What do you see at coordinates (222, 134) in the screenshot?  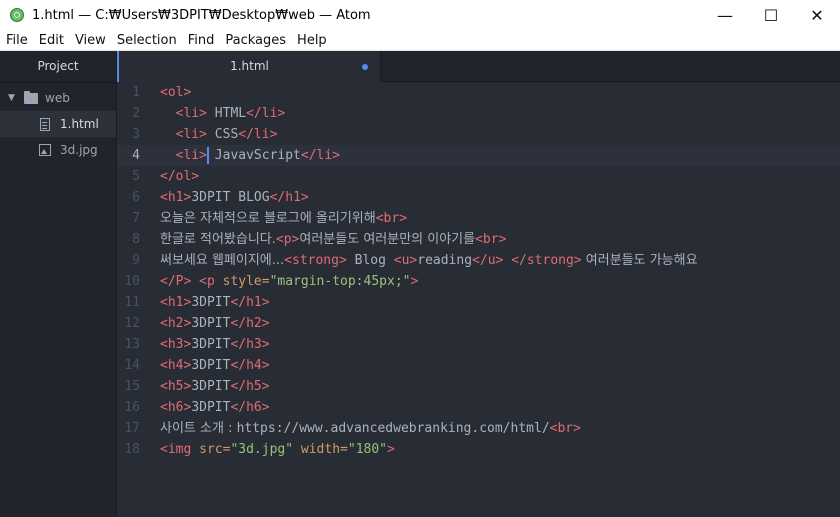 I see `code-token: CSS` at bounding box center [222, 134].